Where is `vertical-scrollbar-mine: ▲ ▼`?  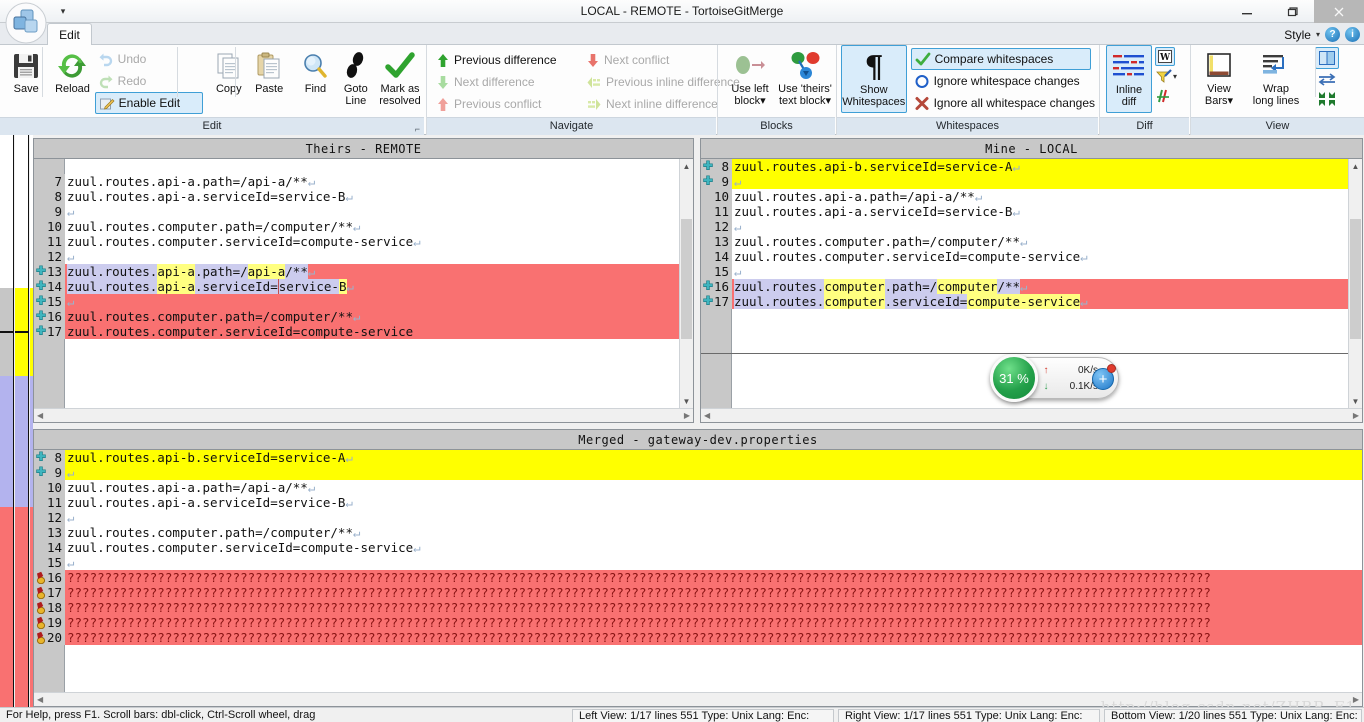 vertical-scrollbar-mine: ▲ ▼ is located at coordinates (1355, 283).